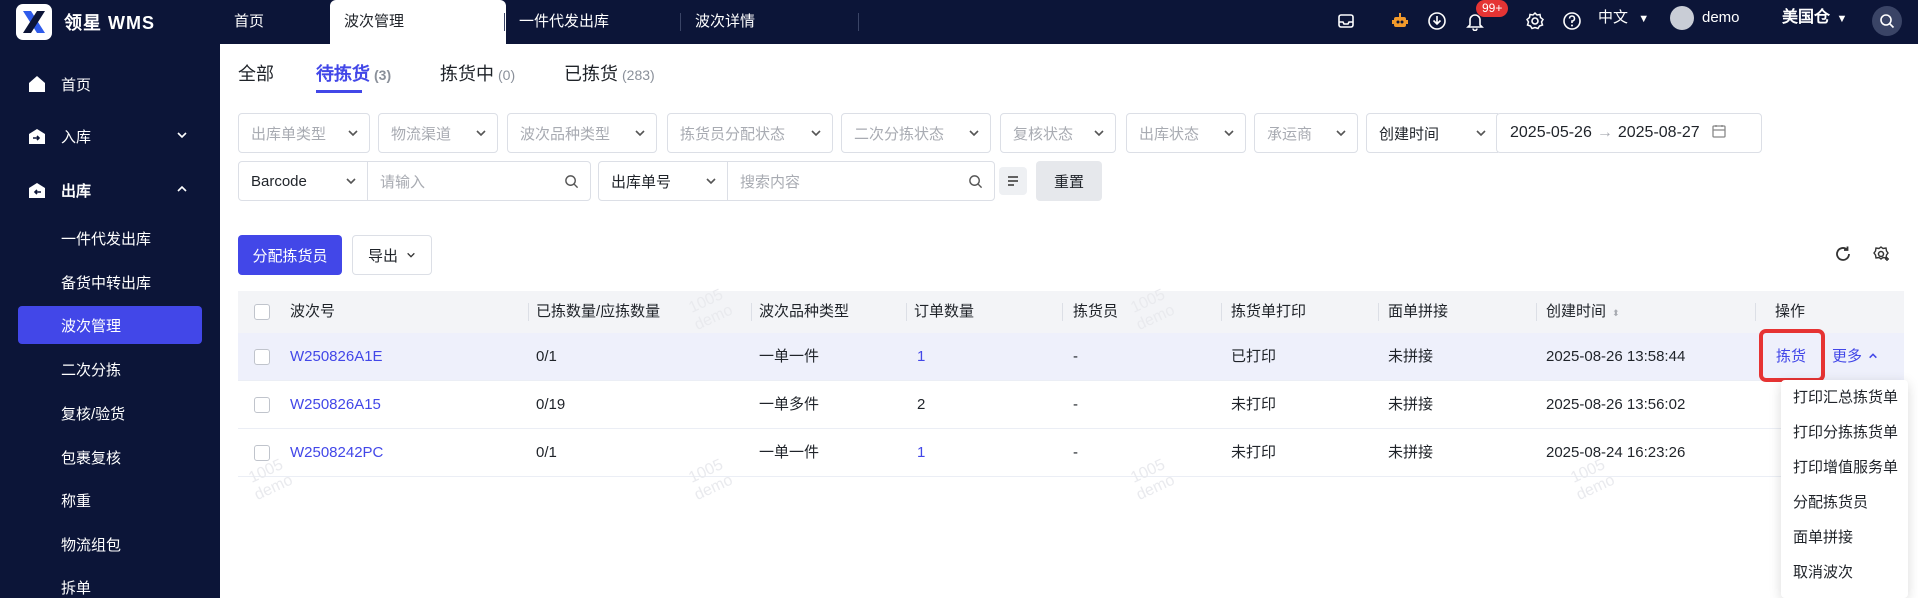 The height and width of the screenshot is (598, 1918). I want to click on logistics-channel-select: 物流渠道, so click(438, 133).